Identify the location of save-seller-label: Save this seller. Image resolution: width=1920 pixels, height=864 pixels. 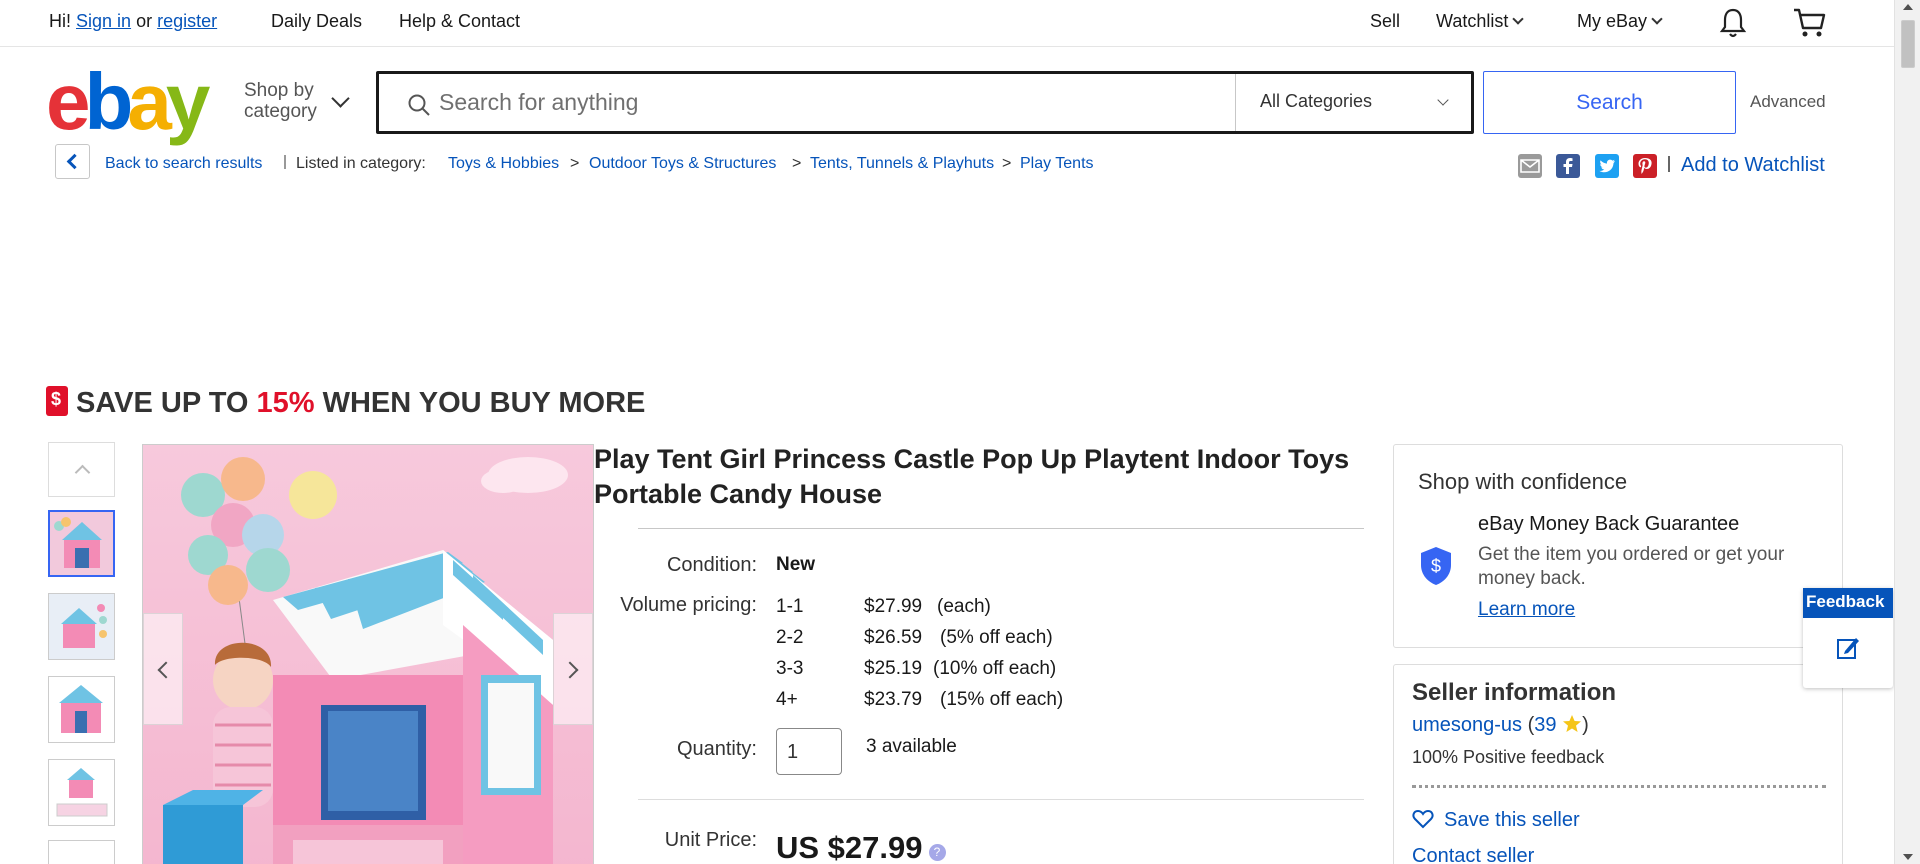
(1512, 820).